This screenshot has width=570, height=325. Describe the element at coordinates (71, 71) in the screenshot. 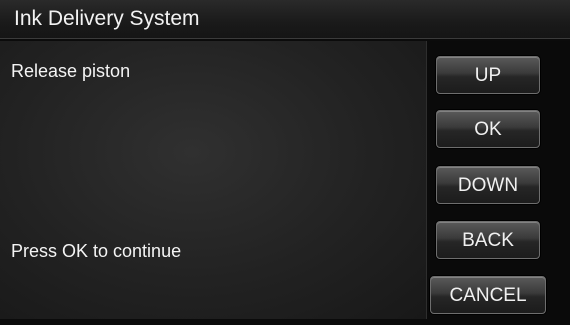

I see `instruction-text: Release piston` at that location.